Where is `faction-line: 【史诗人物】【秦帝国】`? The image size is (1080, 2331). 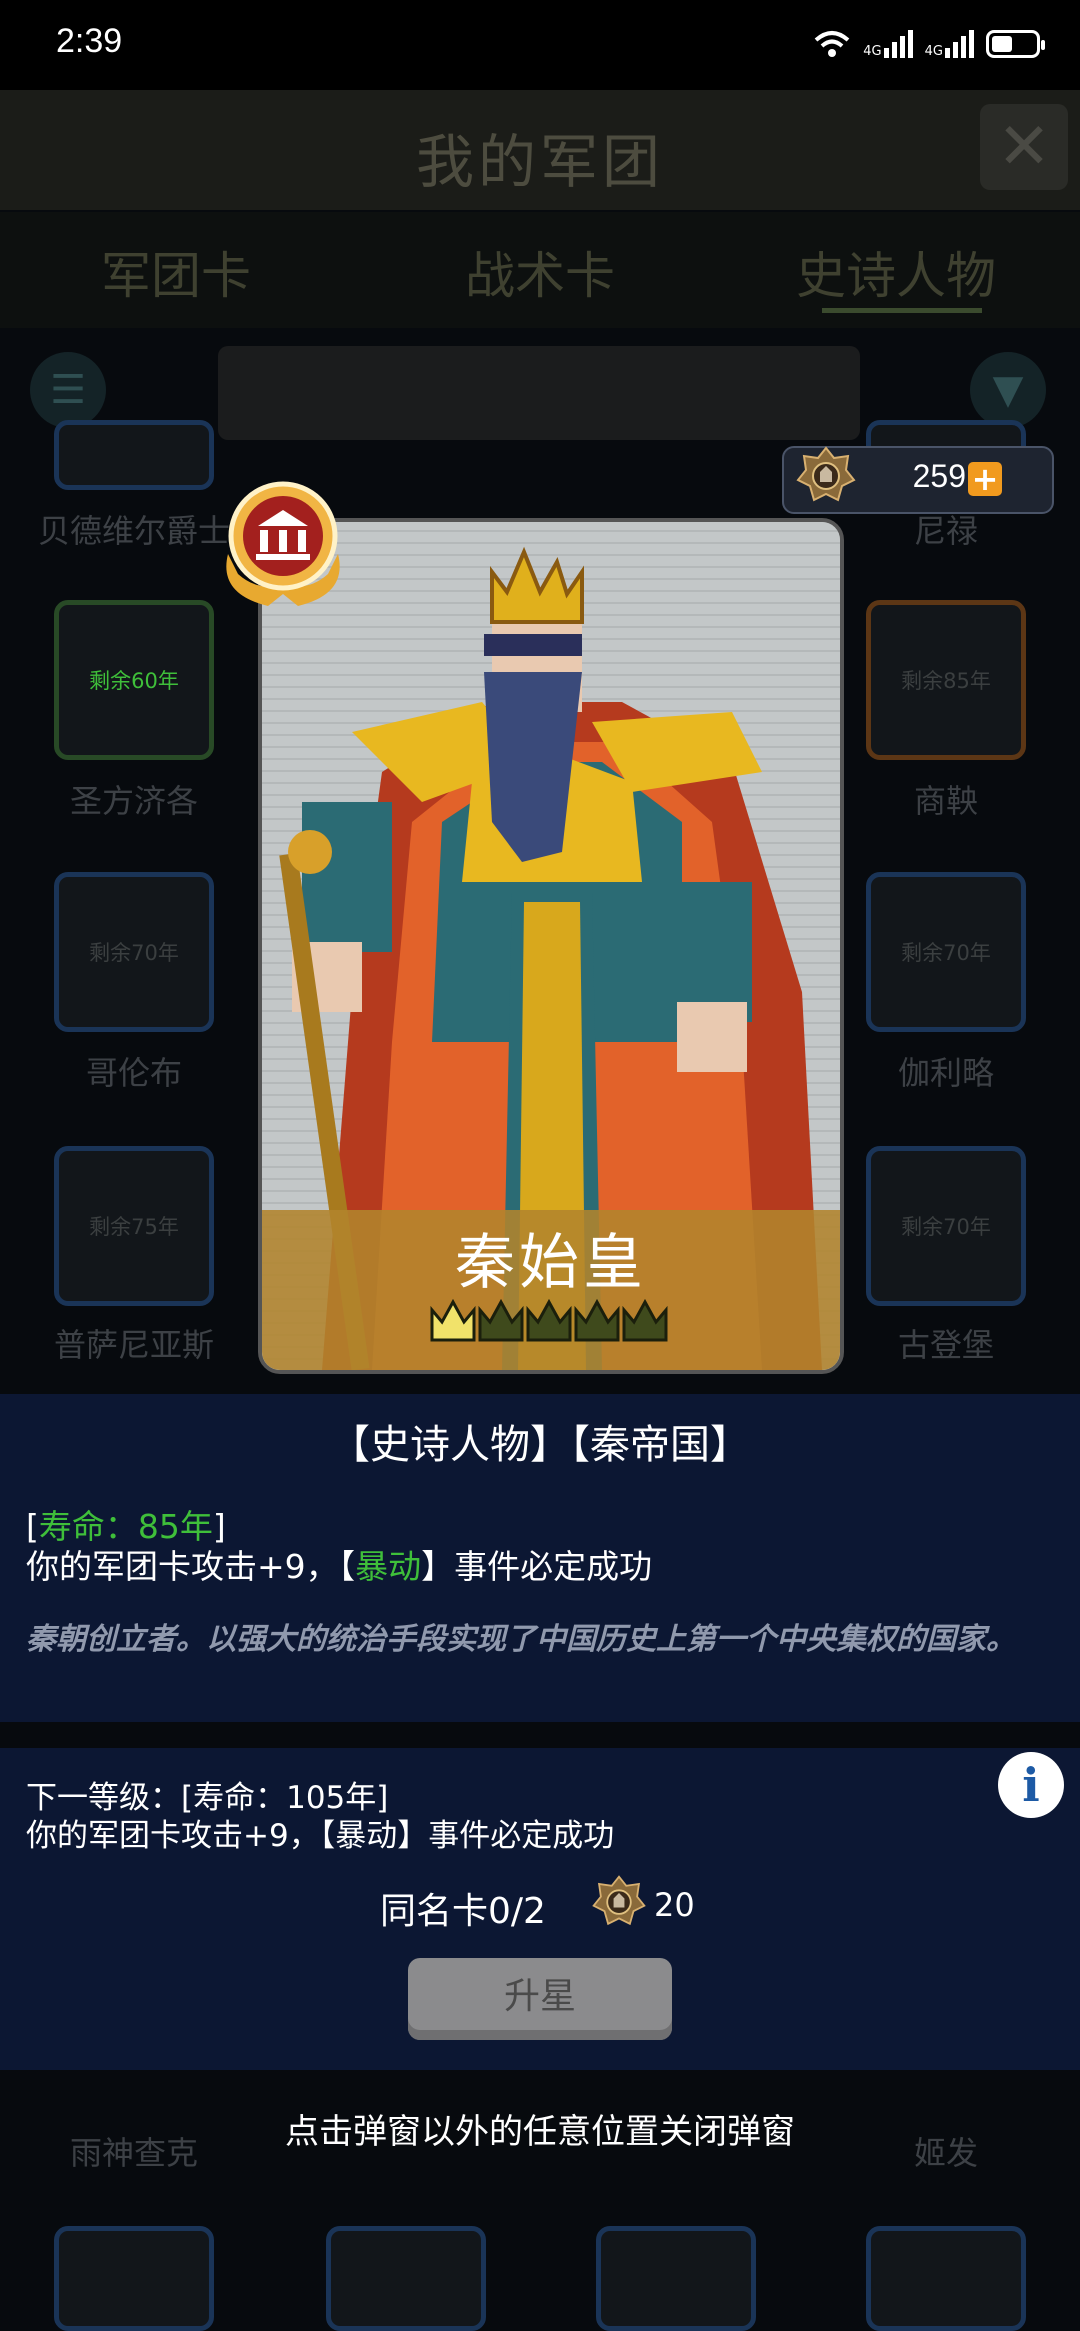
faction-line: 【史诗人物】【秦帝国】 is located at coordinates (540, 1445).